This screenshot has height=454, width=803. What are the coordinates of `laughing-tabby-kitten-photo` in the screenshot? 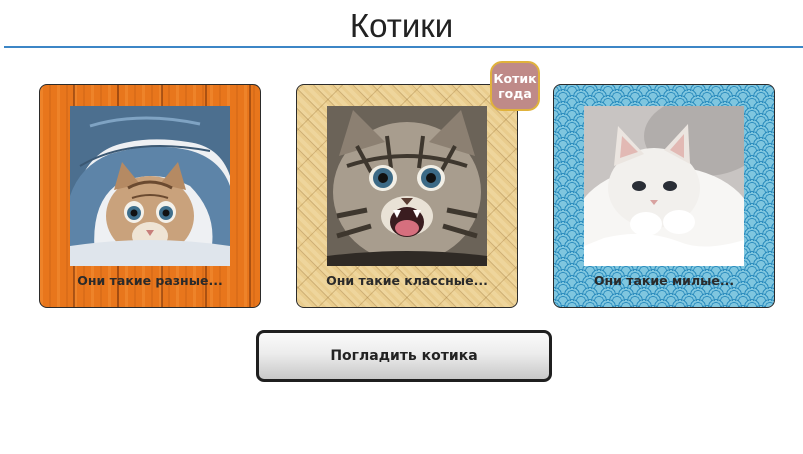 It's located at (407, 186).